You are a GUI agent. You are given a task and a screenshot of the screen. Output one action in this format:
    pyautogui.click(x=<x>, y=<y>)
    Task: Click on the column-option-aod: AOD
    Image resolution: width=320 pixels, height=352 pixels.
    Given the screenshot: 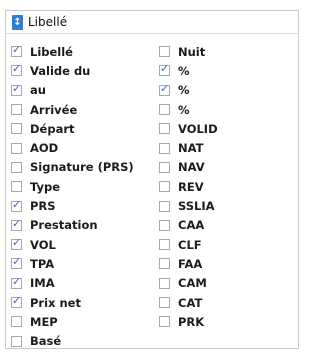 What is the action you would take?
    pyautogui.click(x=72, y=147)
    